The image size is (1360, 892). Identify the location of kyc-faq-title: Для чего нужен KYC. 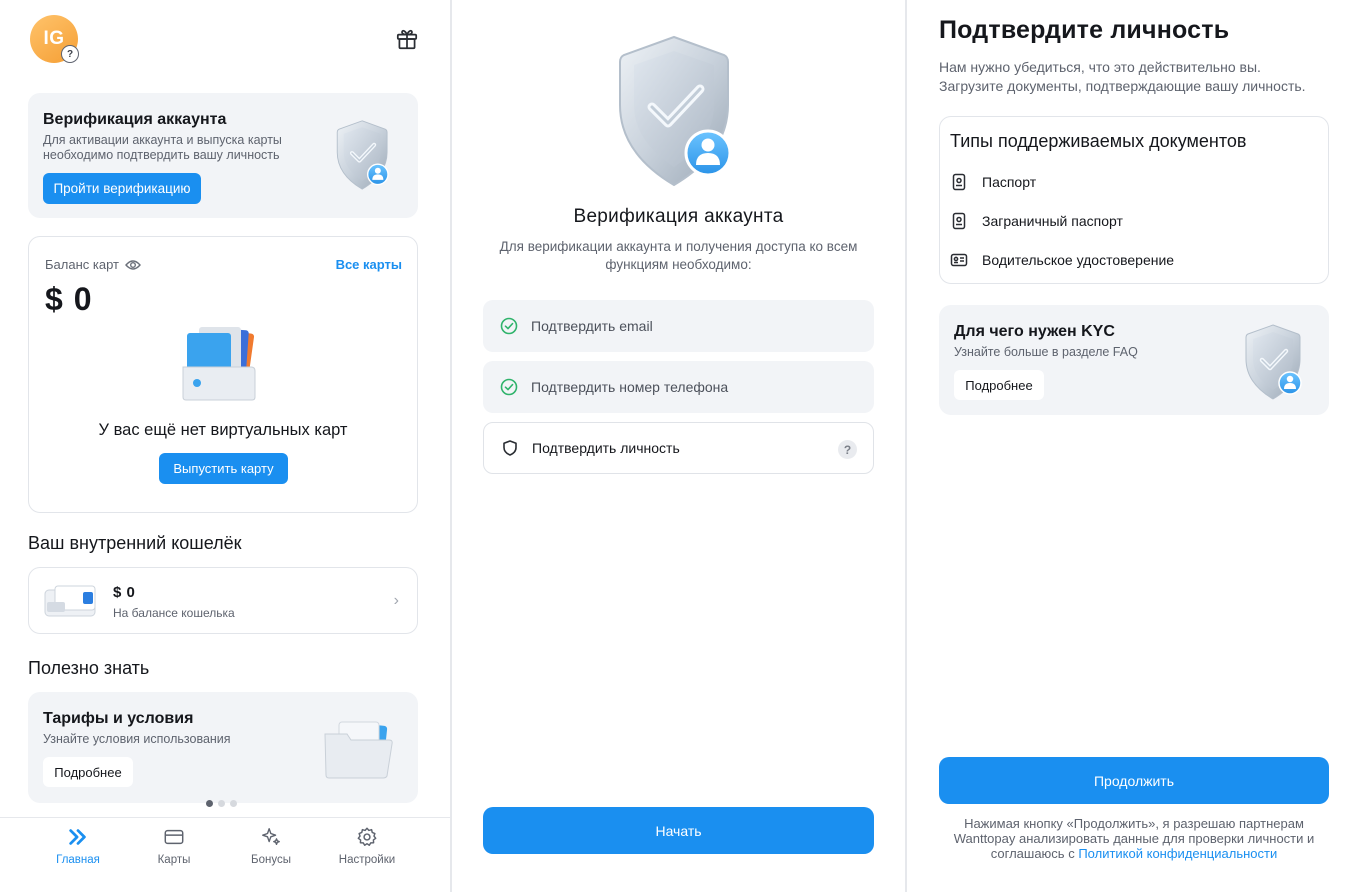
(1034, 331).